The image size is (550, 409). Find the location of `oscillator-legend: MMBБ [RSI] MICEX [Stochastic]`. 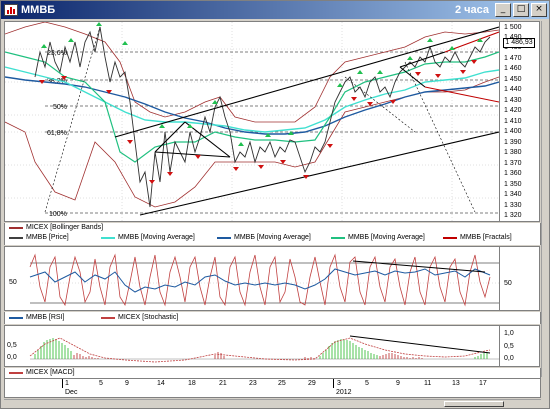

oscillator-legend: MMBБ [RSI] MICEX [Stochastic] is located at coordinates (272, 318).